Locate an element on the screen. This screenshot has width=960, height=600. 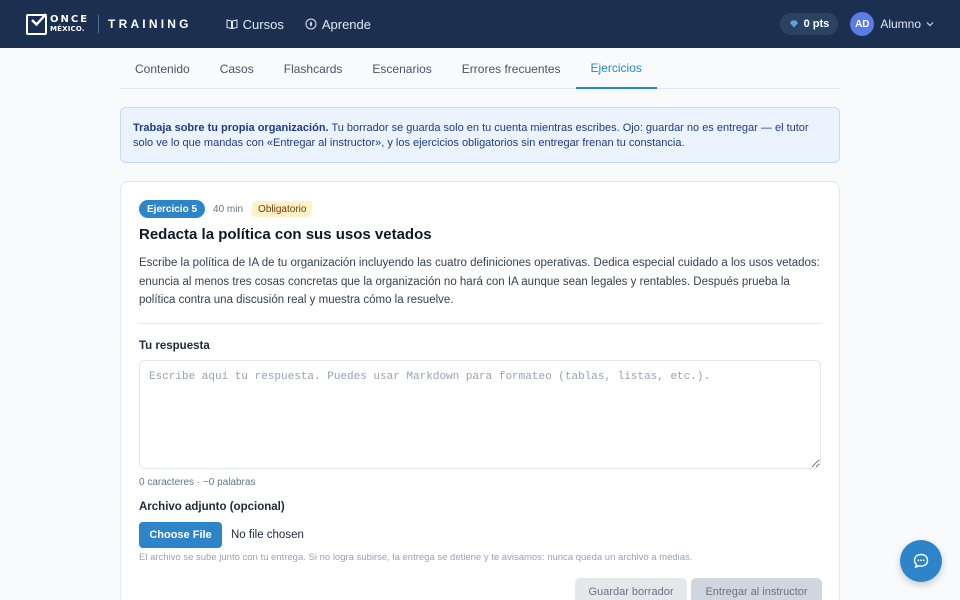
book-icon is located at coordinates (232, 24).